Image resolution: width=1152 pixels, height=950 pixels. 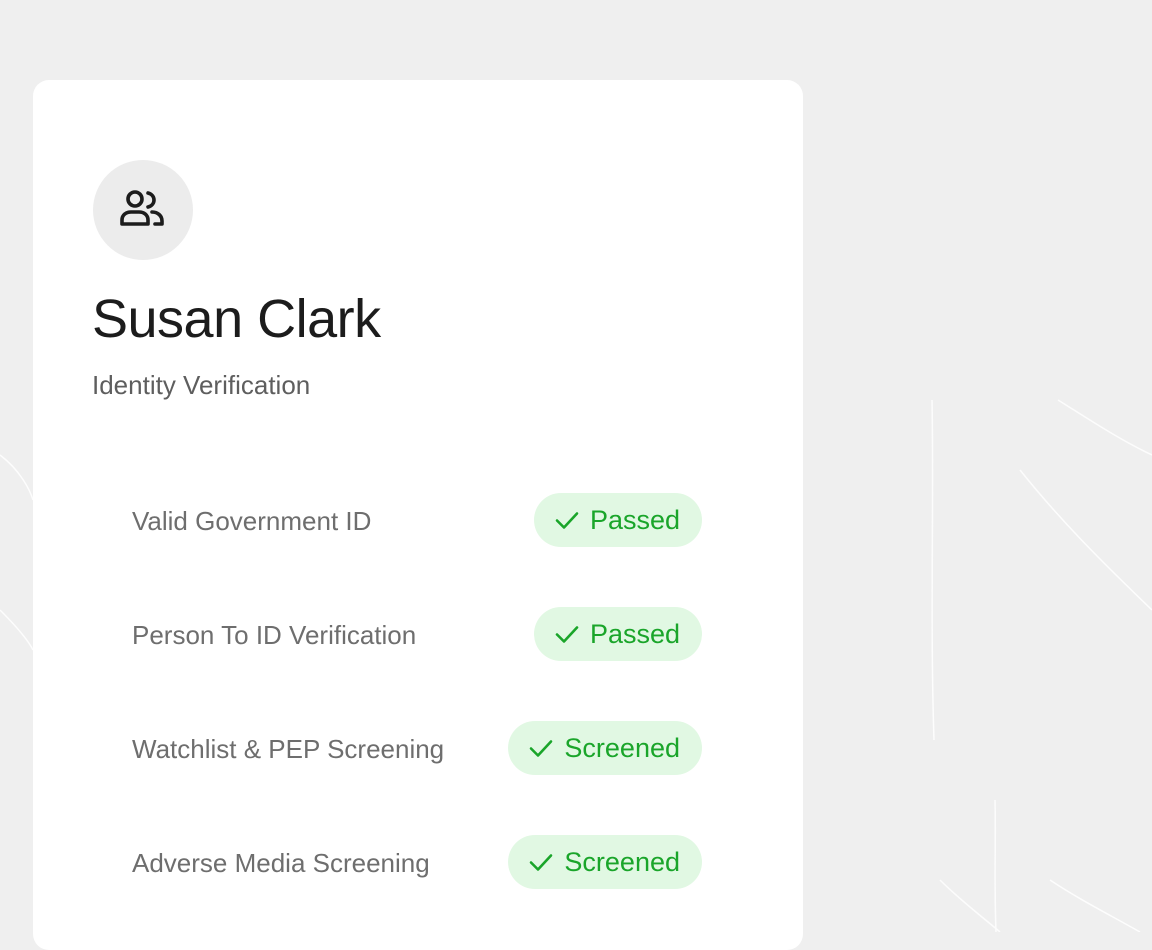 I want to click on users-icon, so click(x=142, y=208).